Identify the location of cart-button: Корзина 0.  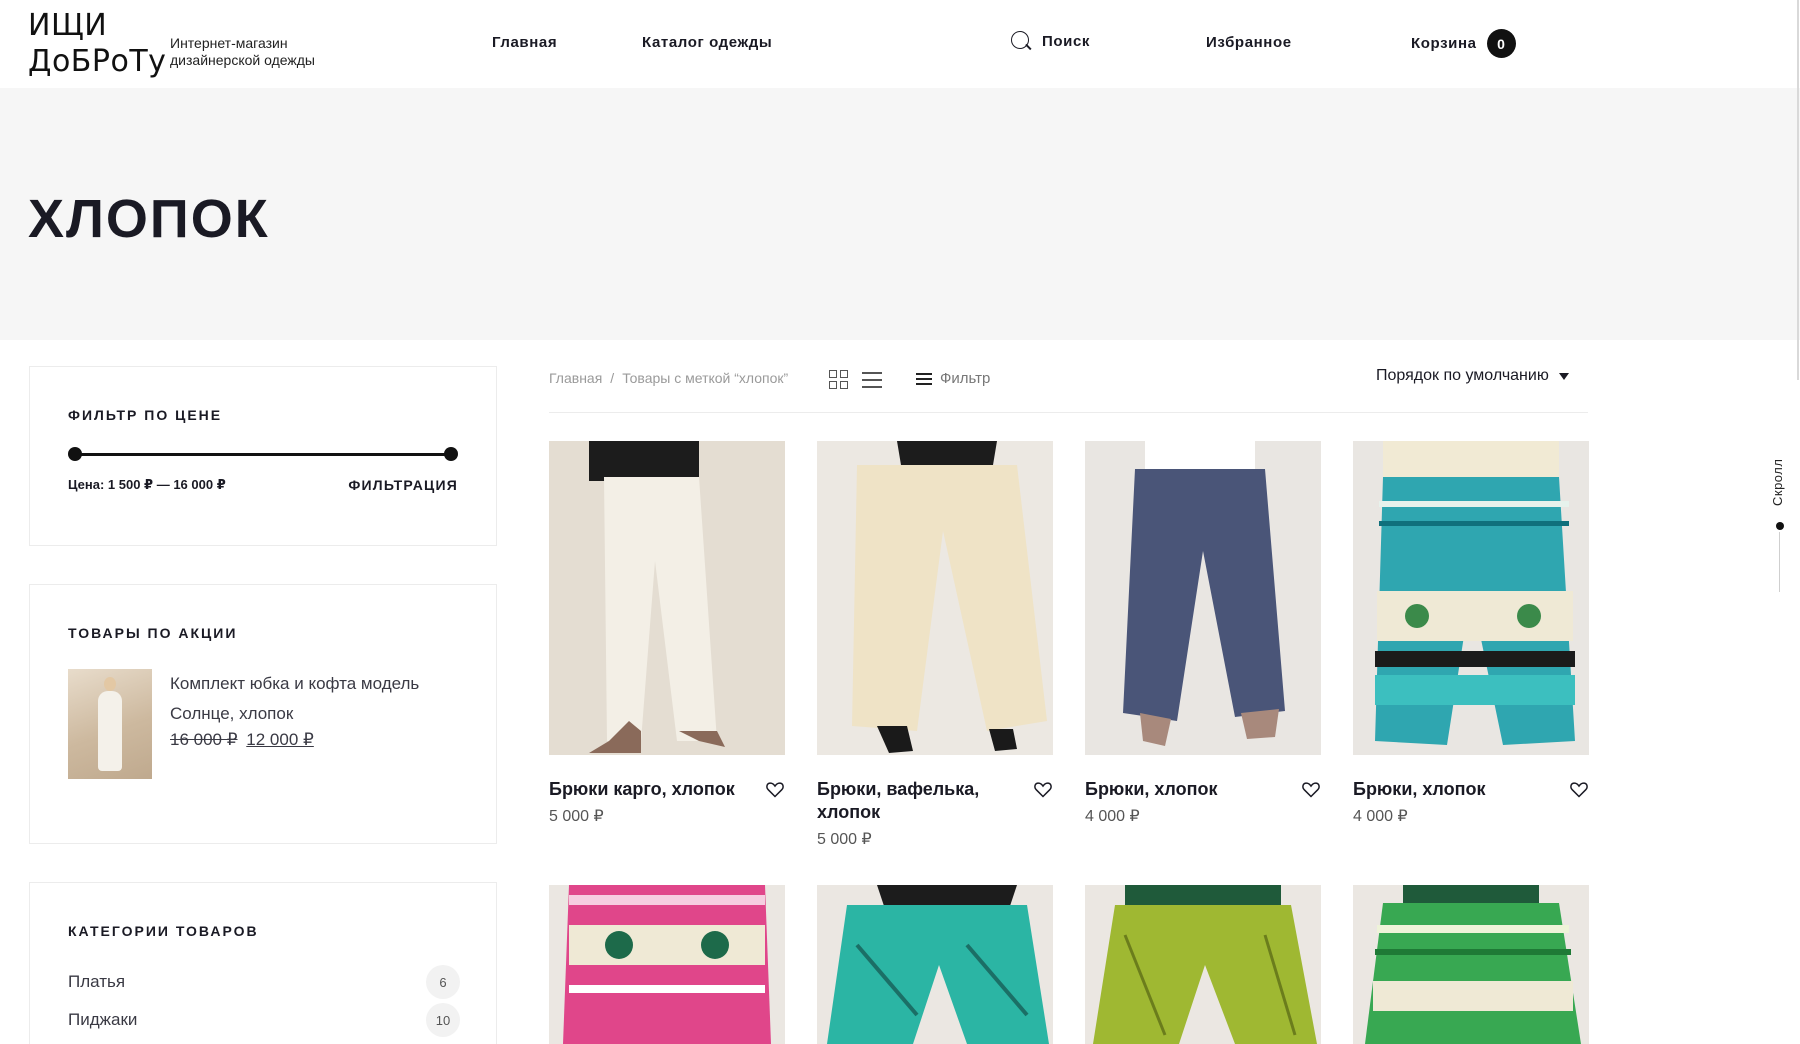
(1463, 43).